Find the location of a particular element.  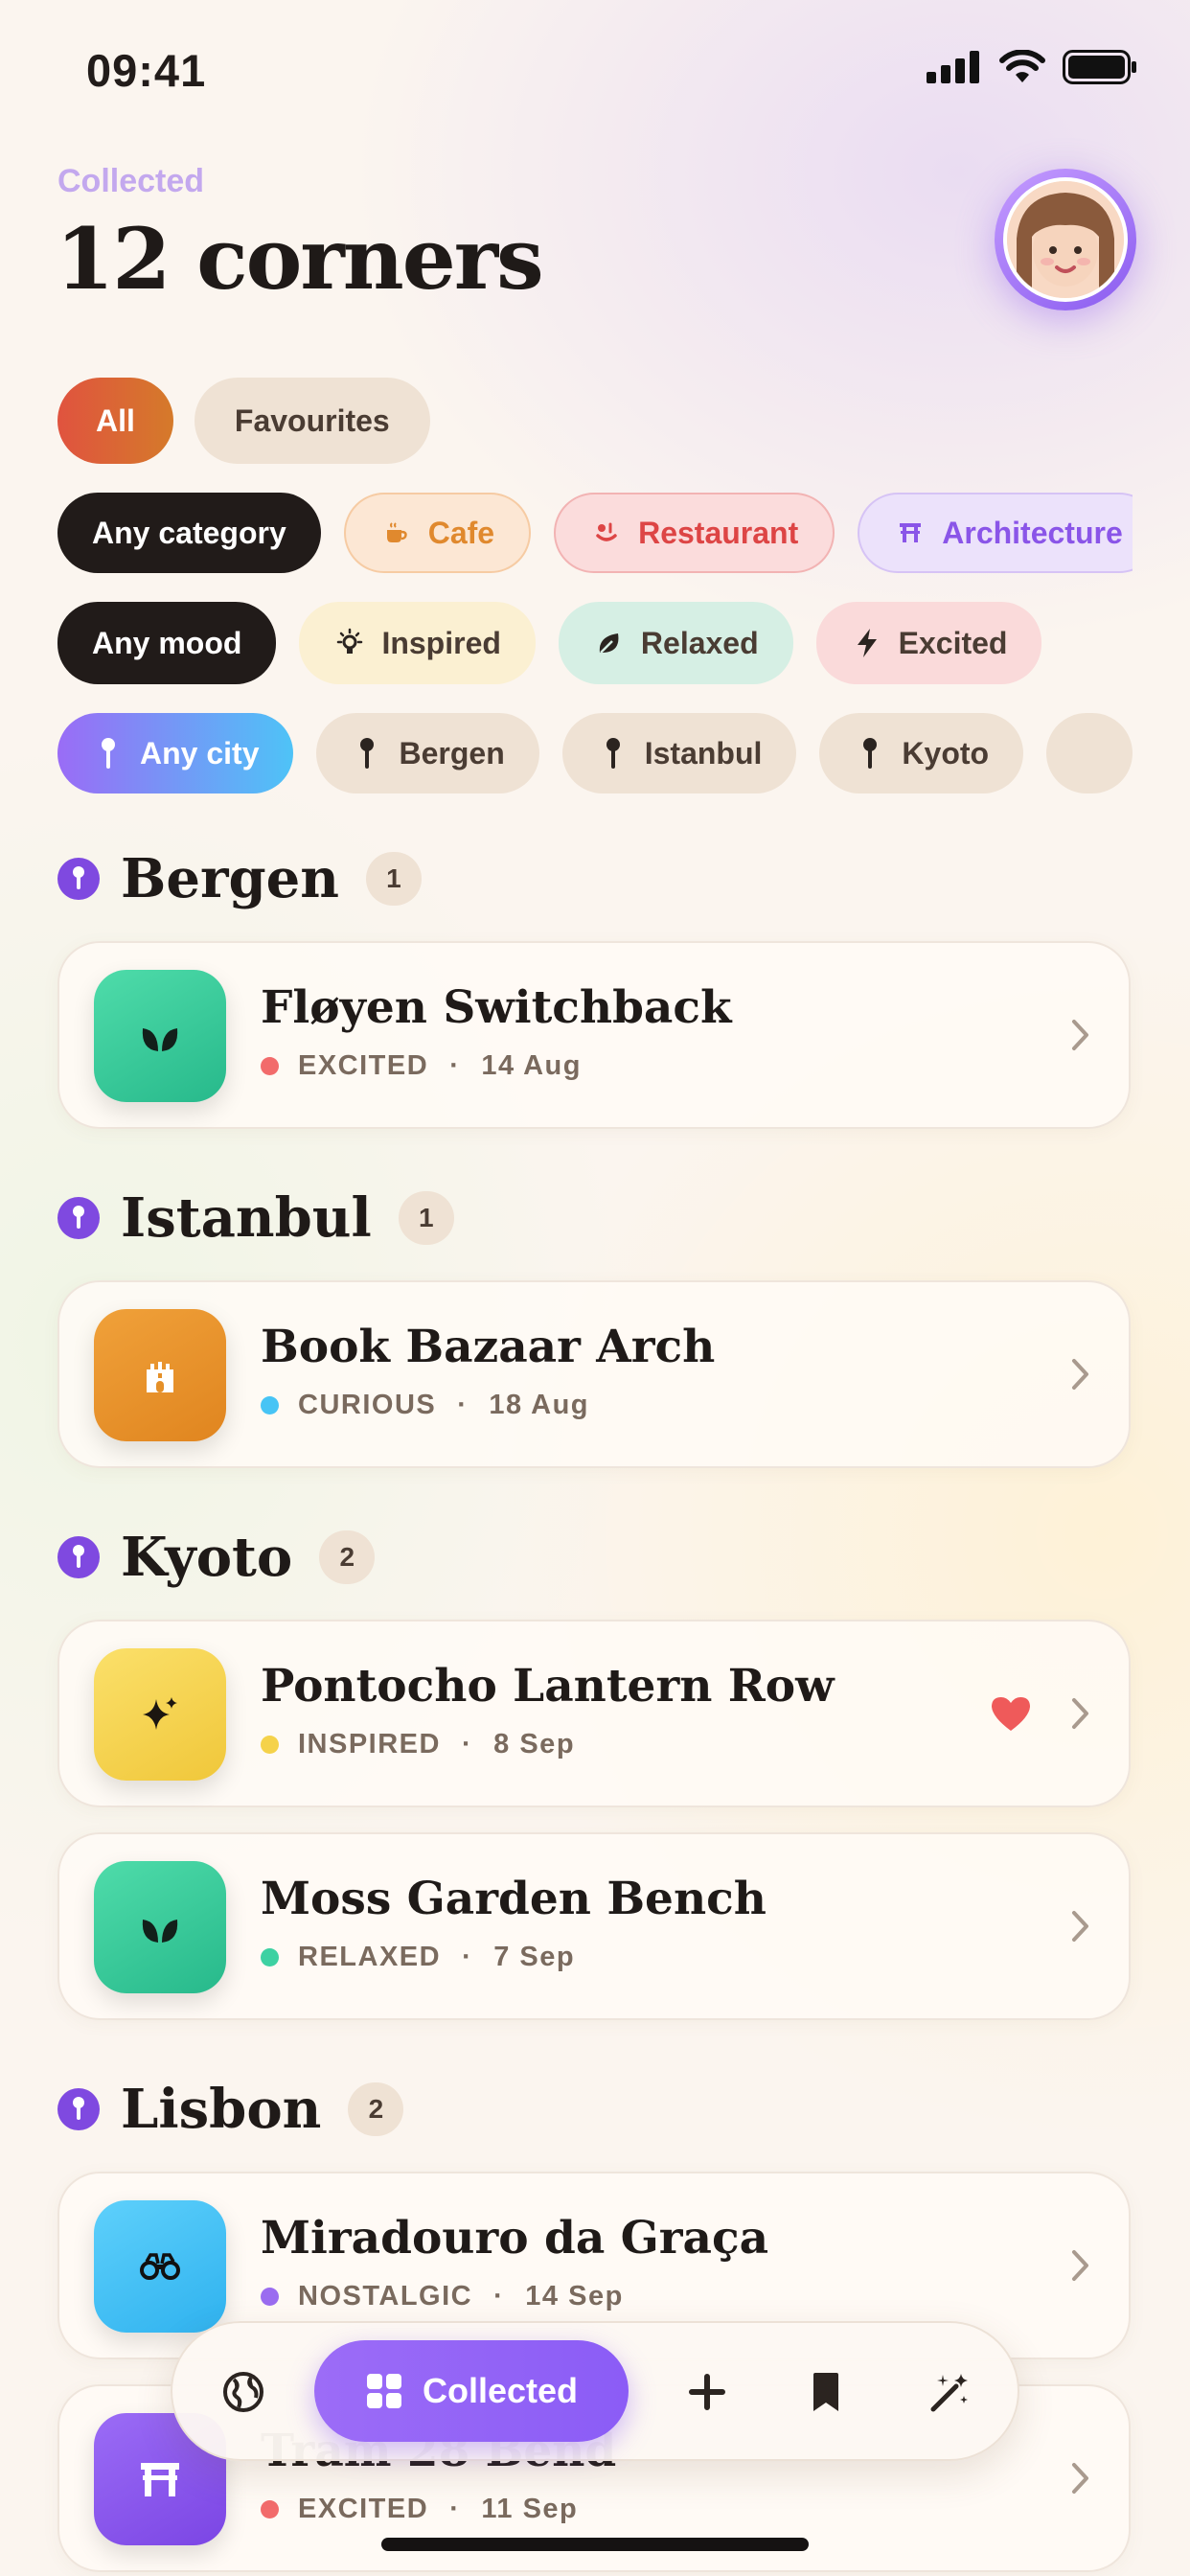

chip-label: Excited is located at coordinates (953, 642).